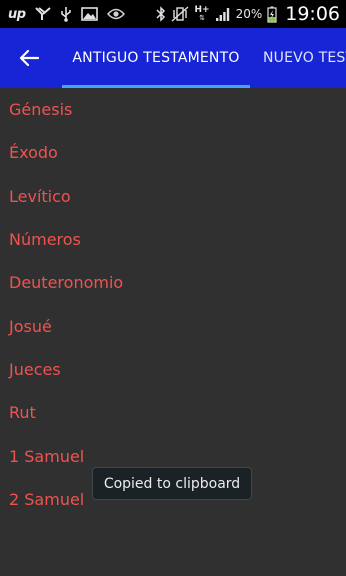 The height and width of the screenshot is (576, 346). I want to click on book-item-levitico: Levítico, so click(173, 196).